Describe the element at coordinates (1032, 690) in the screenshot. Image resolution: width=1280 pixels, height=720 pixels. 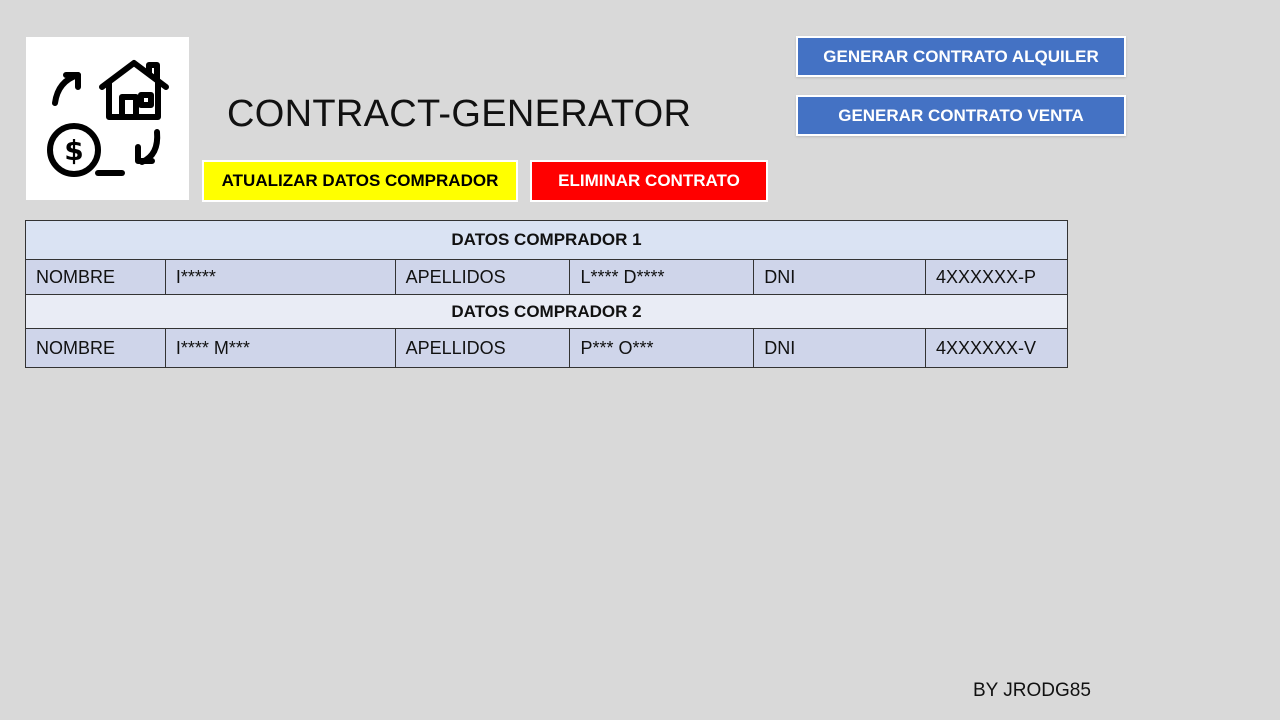
I see `author-credit: BY JRODG85` at that location.